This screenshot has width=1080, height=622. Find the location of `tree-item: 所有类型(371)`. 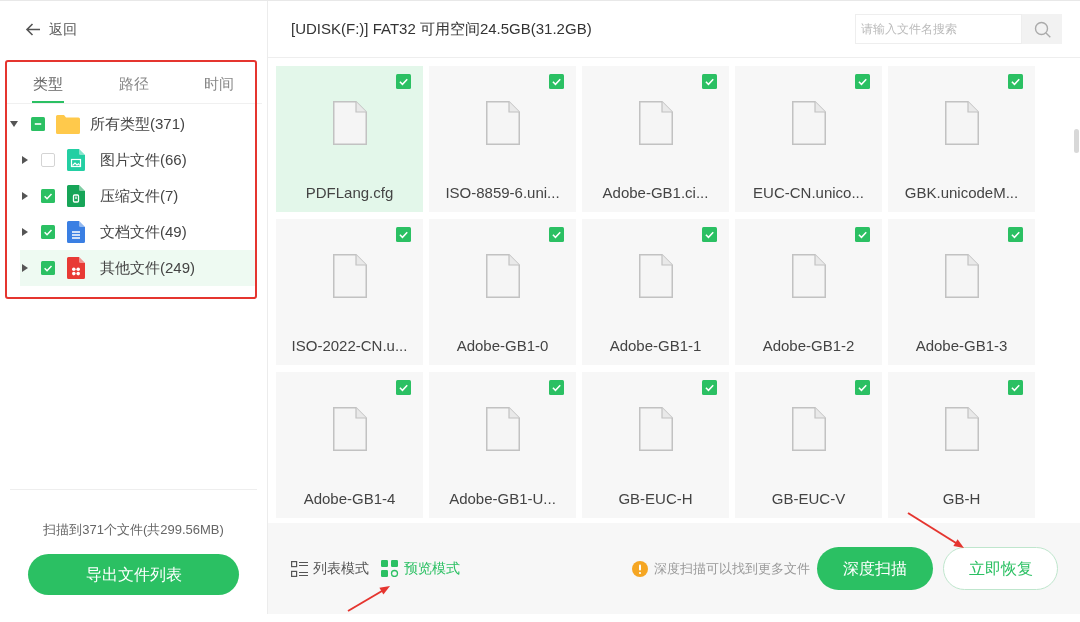

tree-item: 所有类型(371) is located at coordinates (133, 124).